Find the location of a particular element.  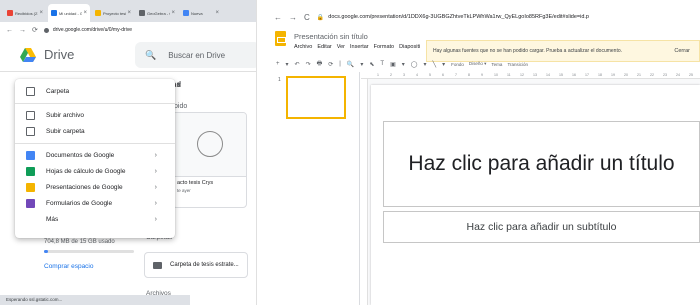

document-title: Presentación sin título is located at coordinates (331, 36).